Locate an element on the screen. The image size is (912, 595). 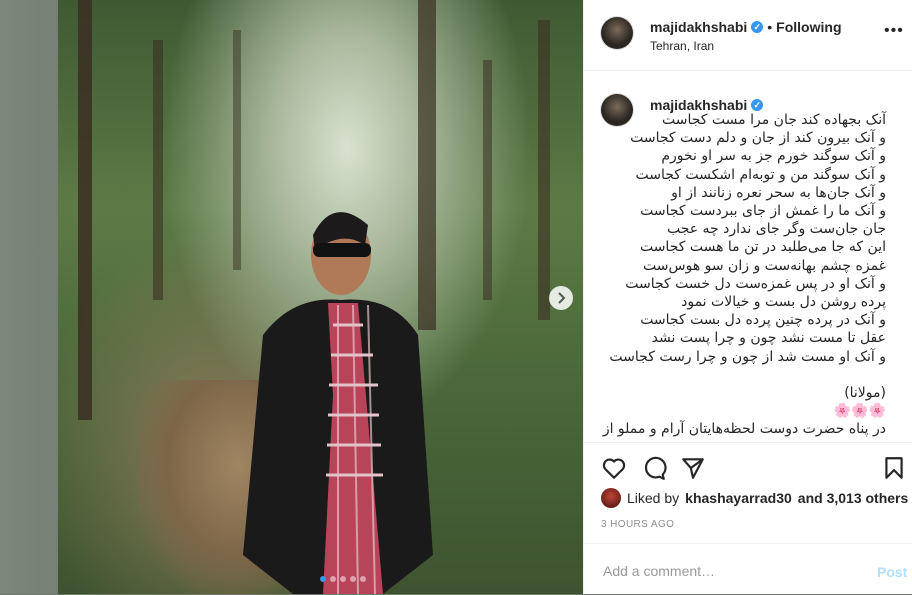
post-comment-button: Post is located at coordinates (892, 572).